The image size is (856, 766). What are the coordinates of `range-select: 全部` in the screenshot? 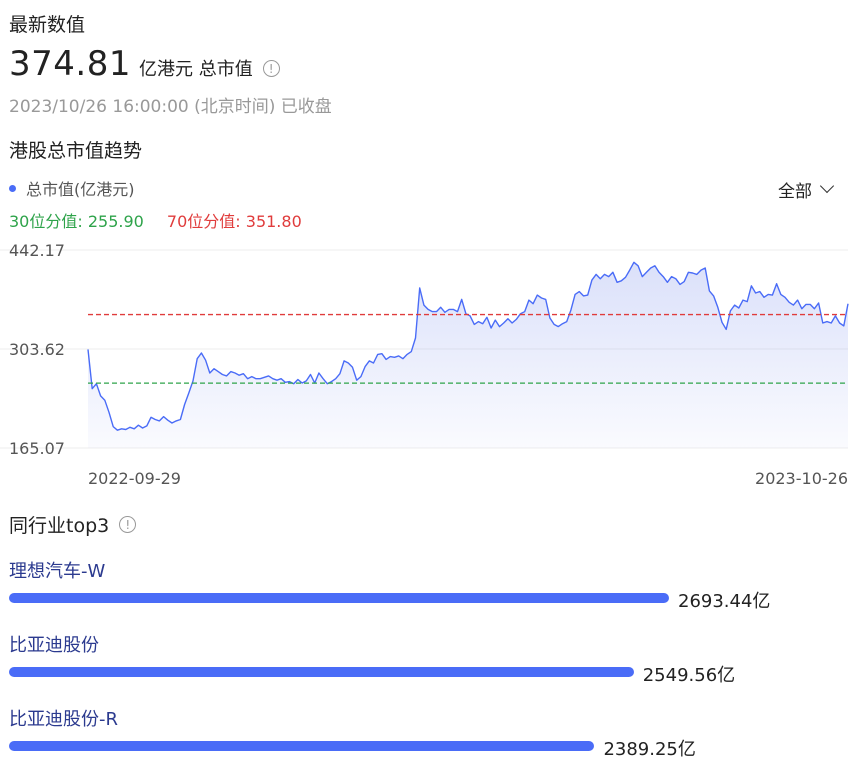 It's located at (806, 189).